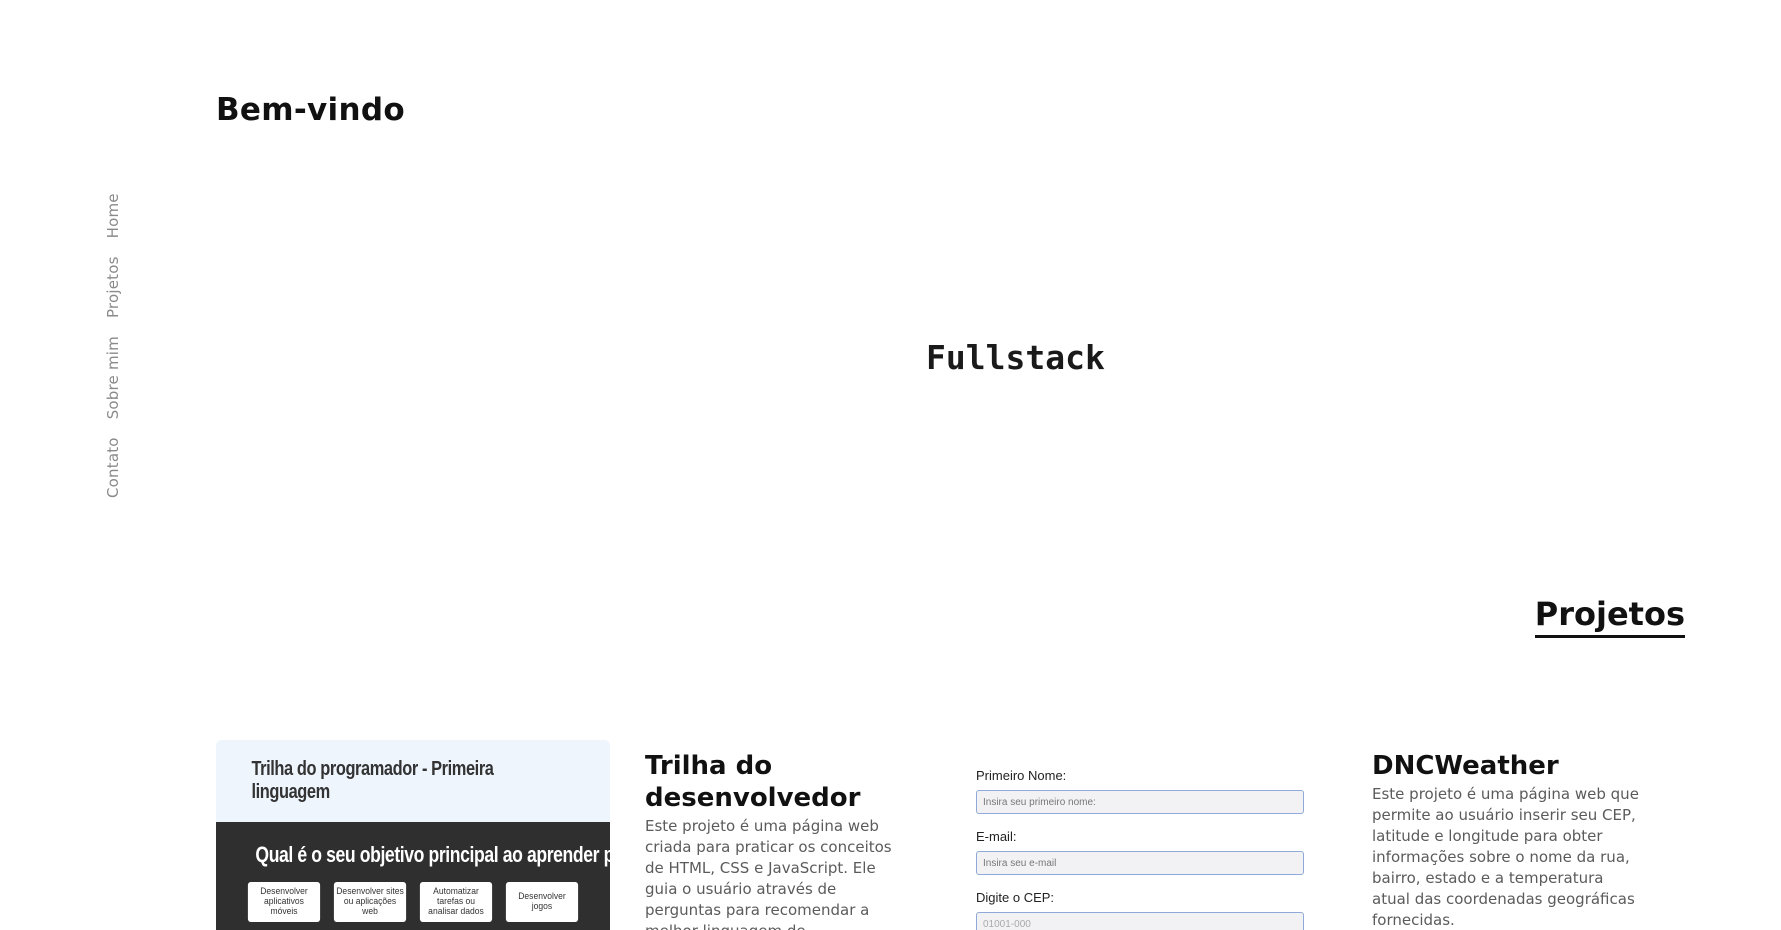 This screenshot has width=1781, height=930. What do you see at coordinates (1015, 897) in the screenshot?
I see `cep-label: Digite o CEP:` at bounding box center [1015, 897].